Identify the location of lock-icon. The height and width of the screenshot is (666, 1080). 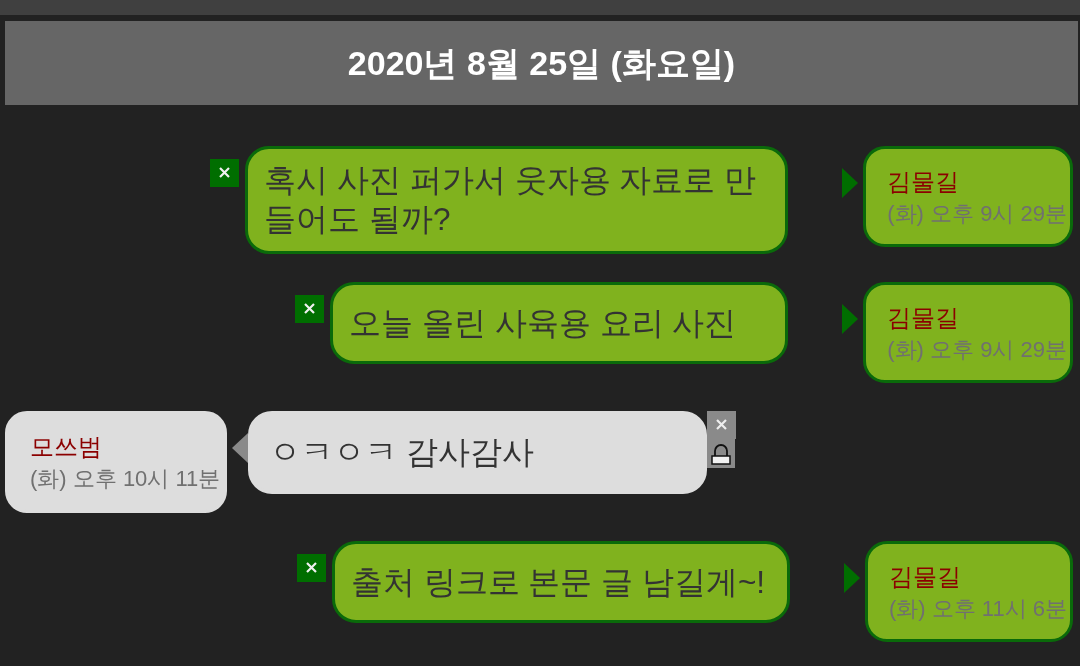
(721, 453).